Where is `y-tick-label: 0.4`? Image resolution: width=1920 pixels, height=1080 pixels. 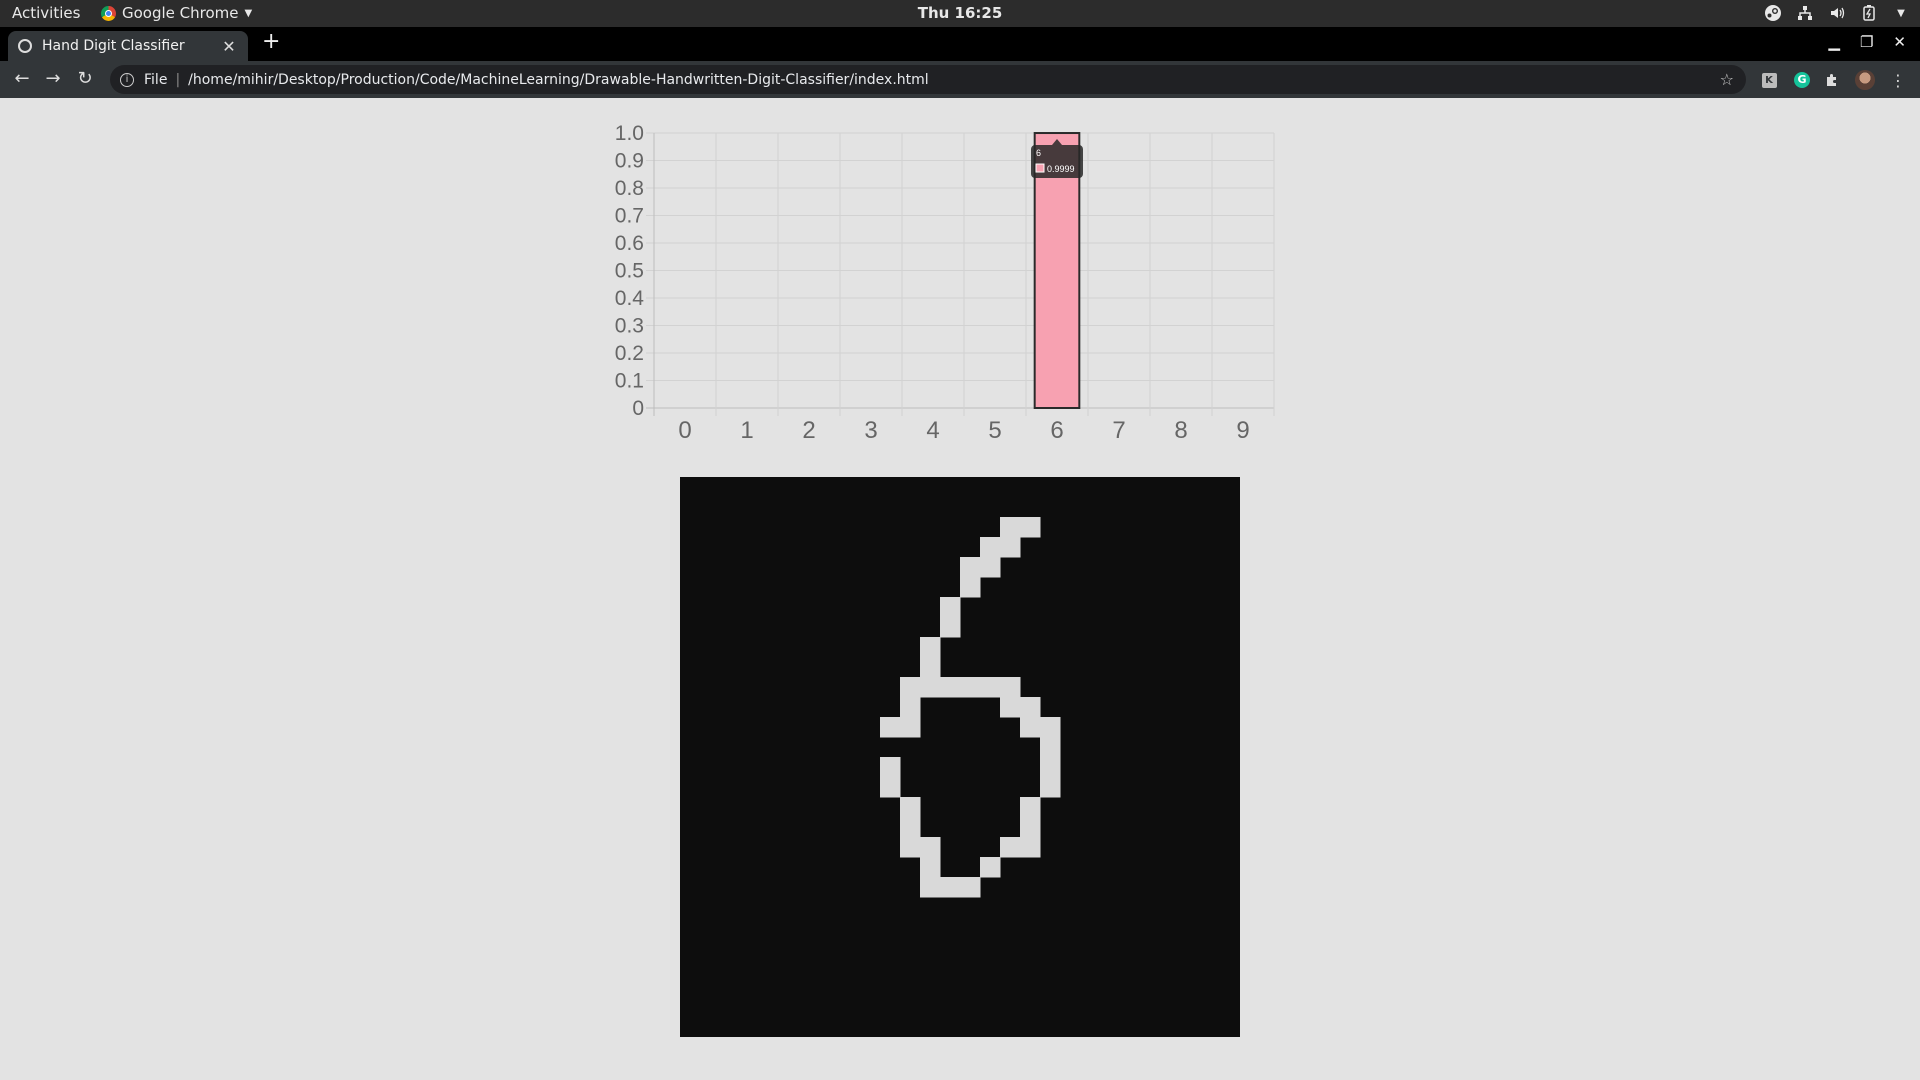
y-tick-label: 0.4 is located at coordinates (630, 298).